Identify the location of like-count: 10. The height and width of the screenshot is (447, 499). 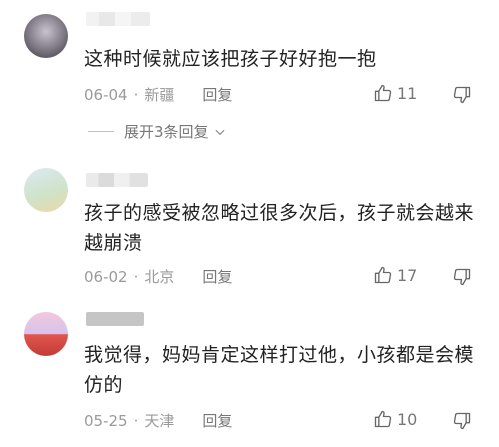
(407, 419).